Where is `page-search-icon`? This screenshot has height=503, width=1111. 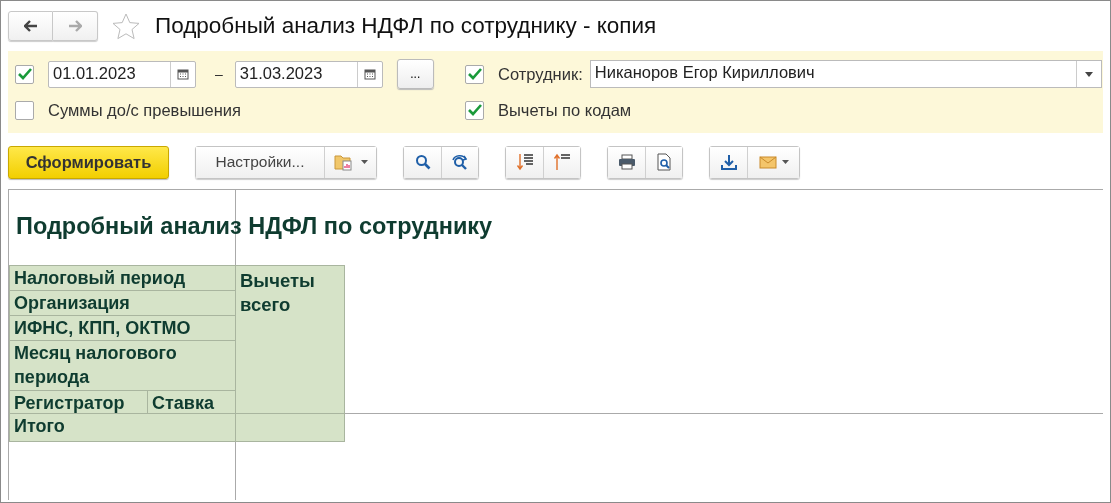 page-search-icon is located at coordinates (664, 162).